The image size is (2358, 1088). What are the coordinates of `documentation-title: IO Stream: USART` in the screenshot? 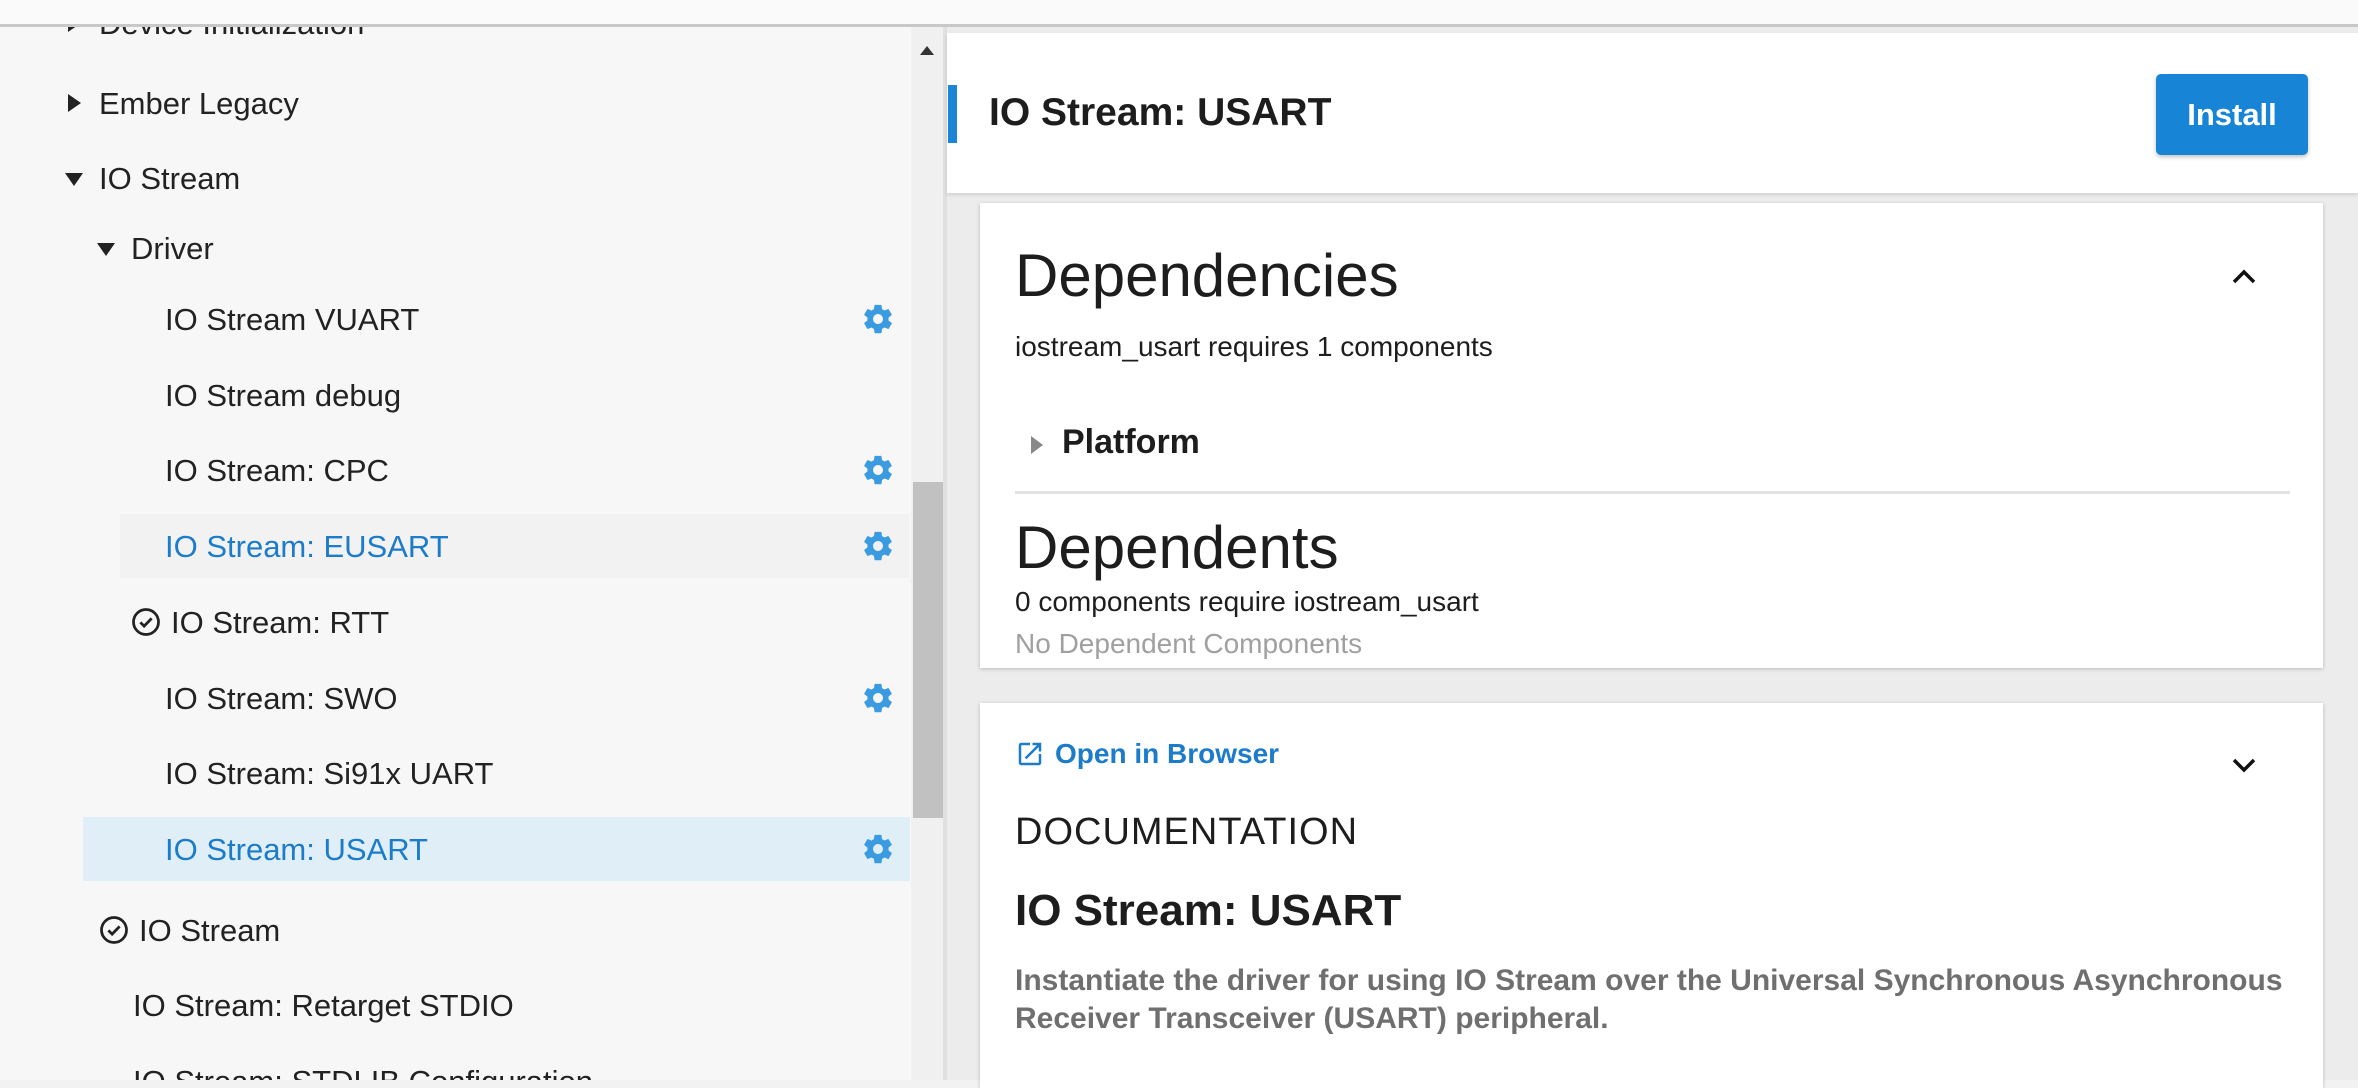 It's located at (1208, 910).